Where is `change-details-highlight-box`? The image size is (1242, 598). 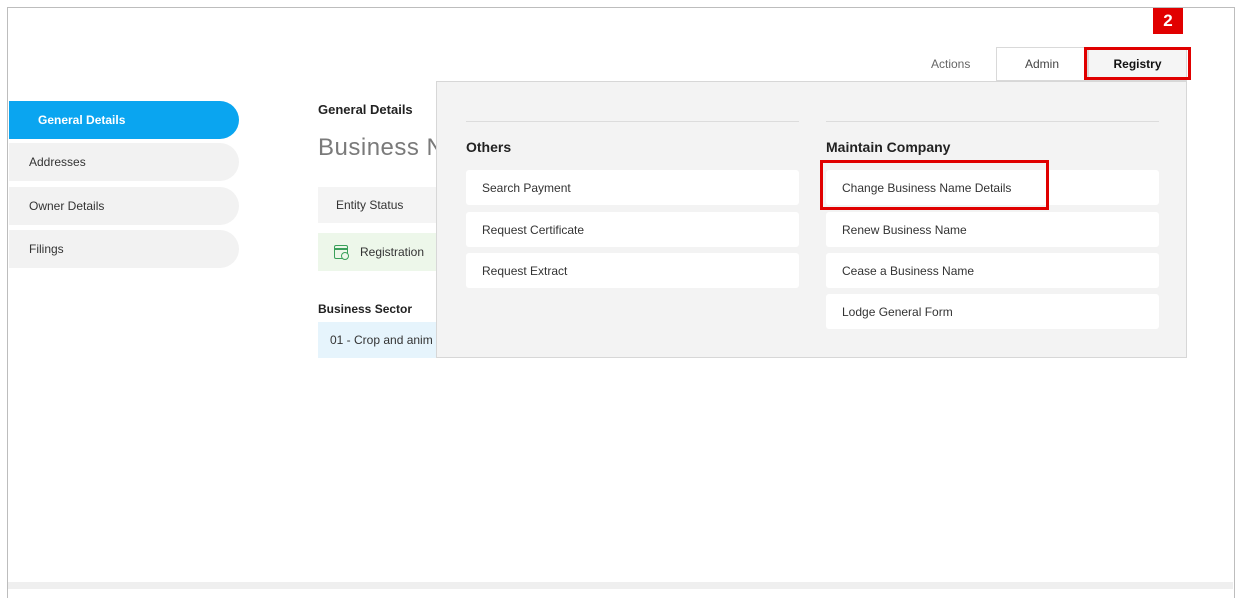 change-details-highlight-box is located at coordinates (934, 185).